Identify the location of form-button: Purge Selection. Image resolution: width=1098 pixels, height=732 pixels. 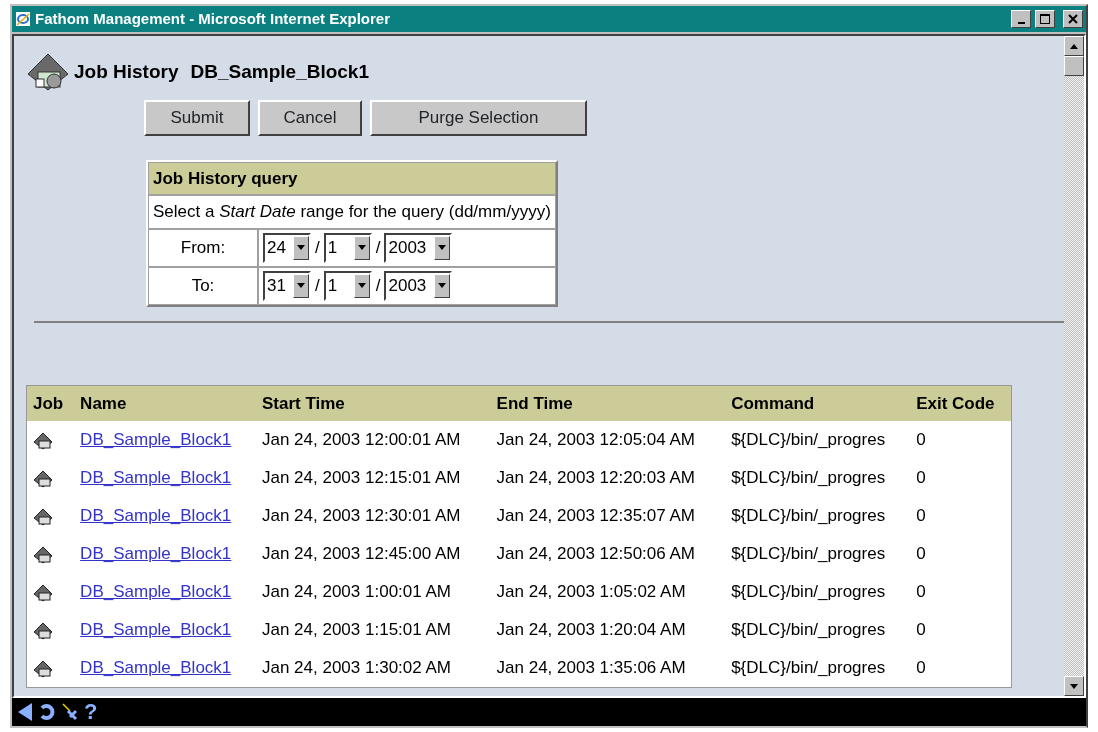
(478, 118).